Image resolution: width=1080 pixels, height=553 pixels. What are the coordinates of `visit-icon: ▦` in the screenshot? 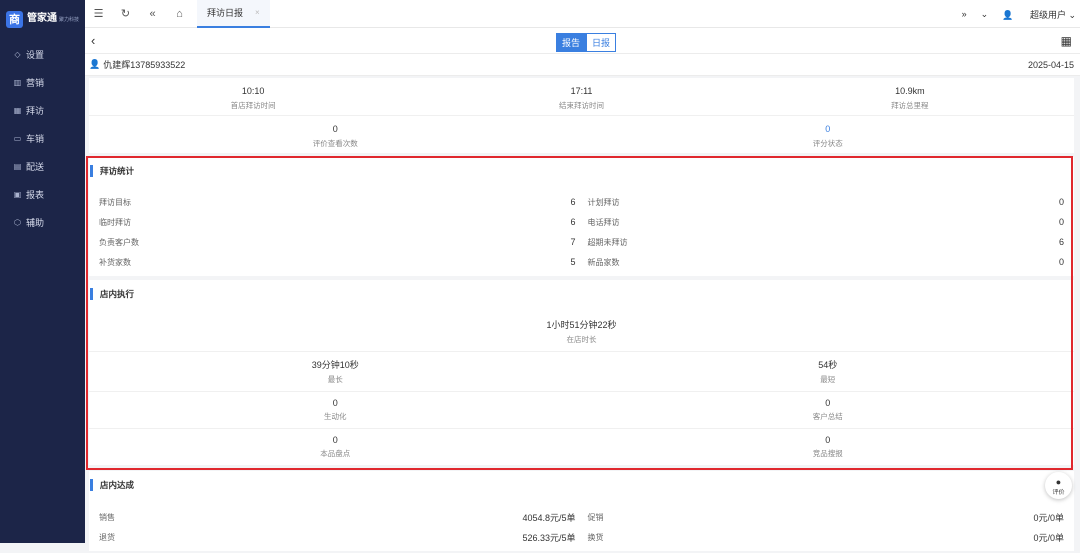 It's located at (17, 110).